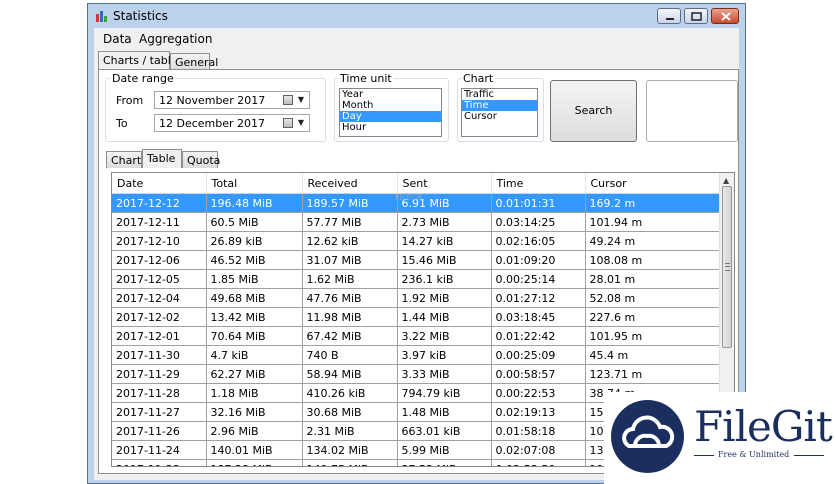 Image resolution: width=836 pixels, height=484 pixels. I want to click on time-unit-listbox: Year Month Day Hour, so click(390, 112).